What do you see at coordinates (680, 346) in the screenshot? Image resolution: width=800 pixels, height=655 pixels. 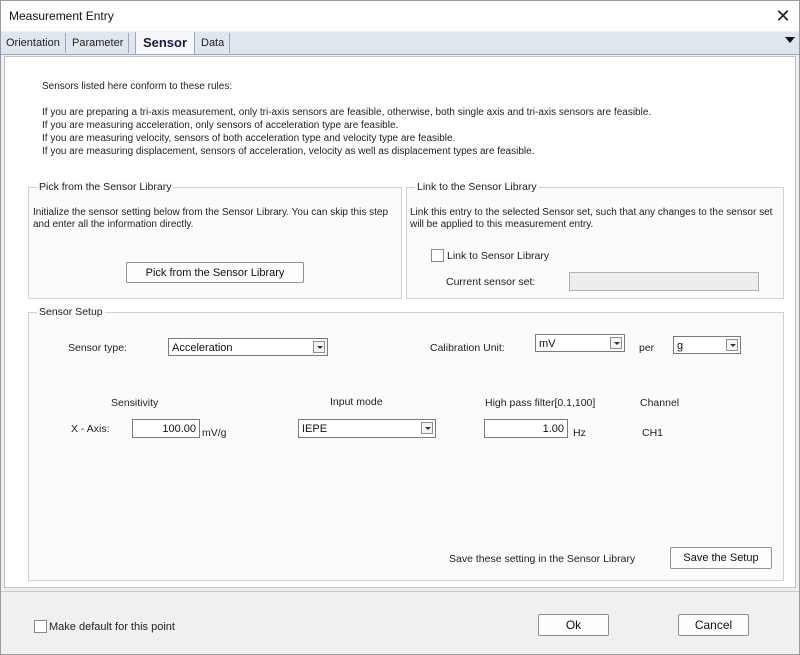 I see `per-unit-value: g` at bounding box center [680, 346].